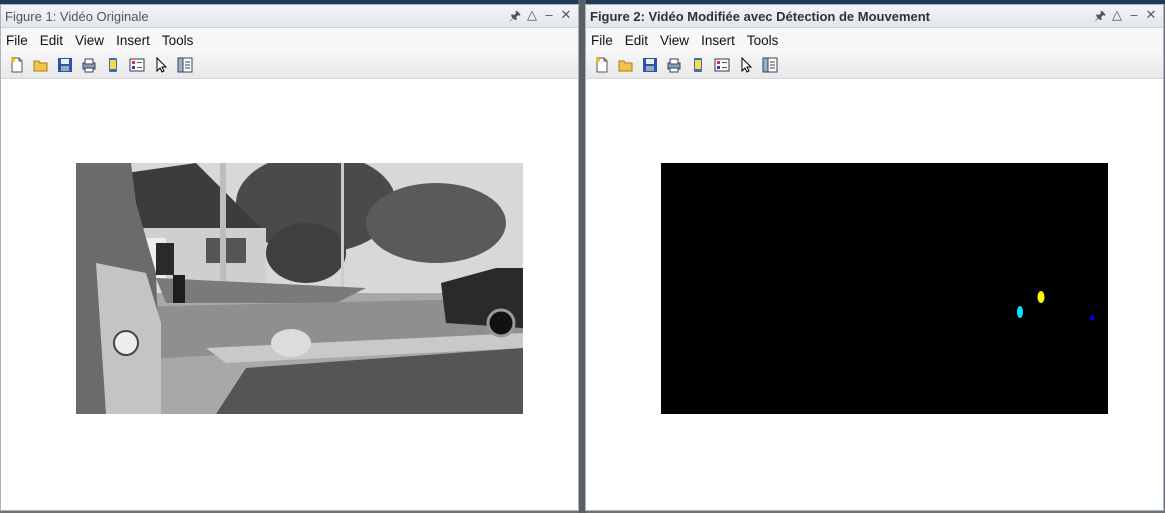  I want to click on detection-blob-blue, so click(1092, 318).